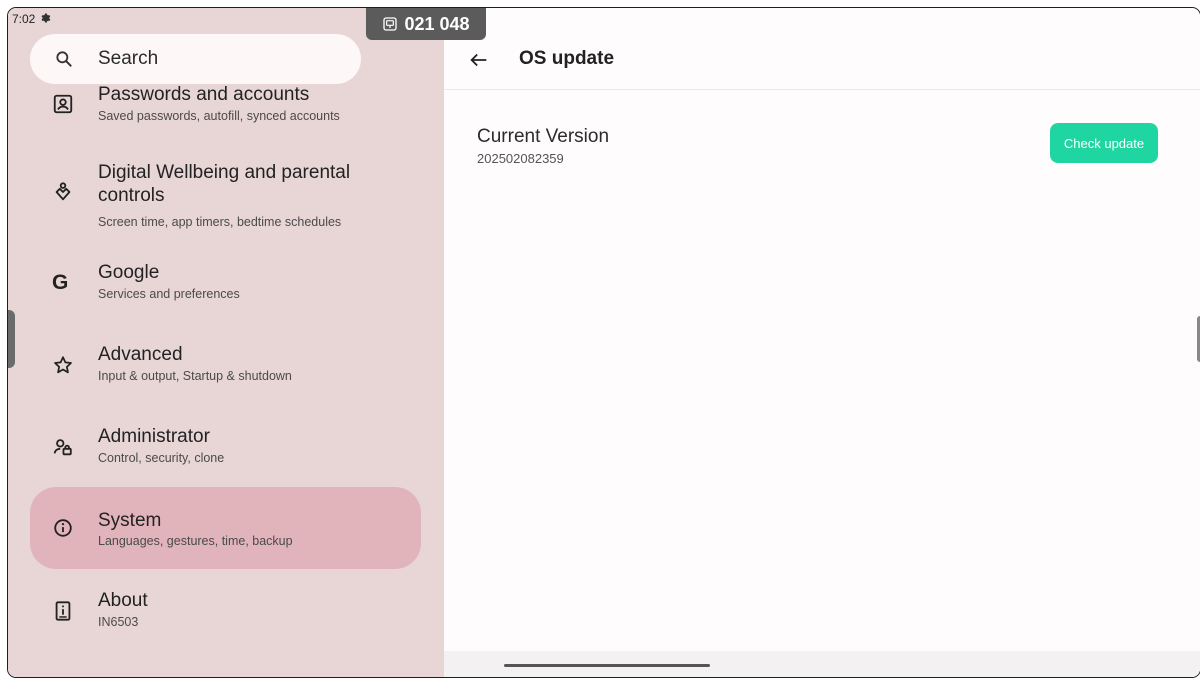 The image size is (1200, 678). Describe the element at coordinates (543, 136) in the screenshot. I see `current-version-label: Current Version` at that location.